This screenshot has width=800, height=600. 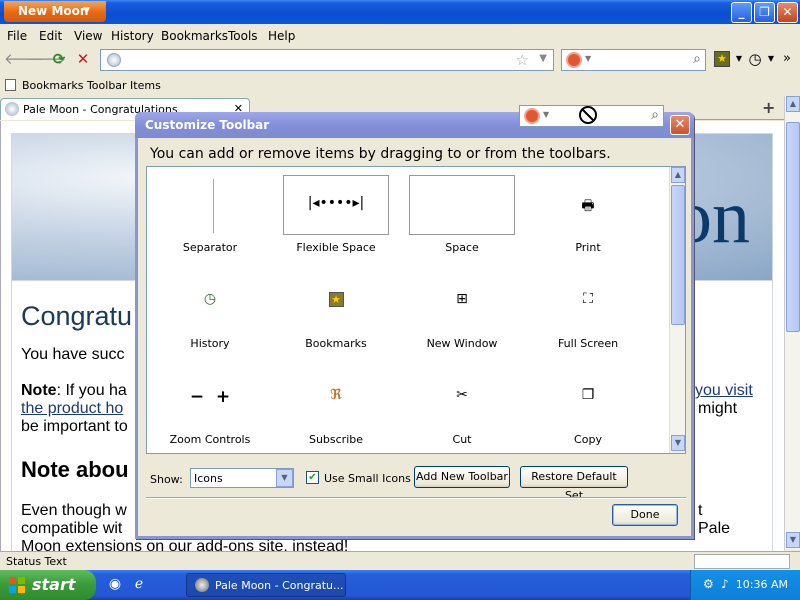 I want to click on overflow-chevron-icon: », so click(x=787, y=59).